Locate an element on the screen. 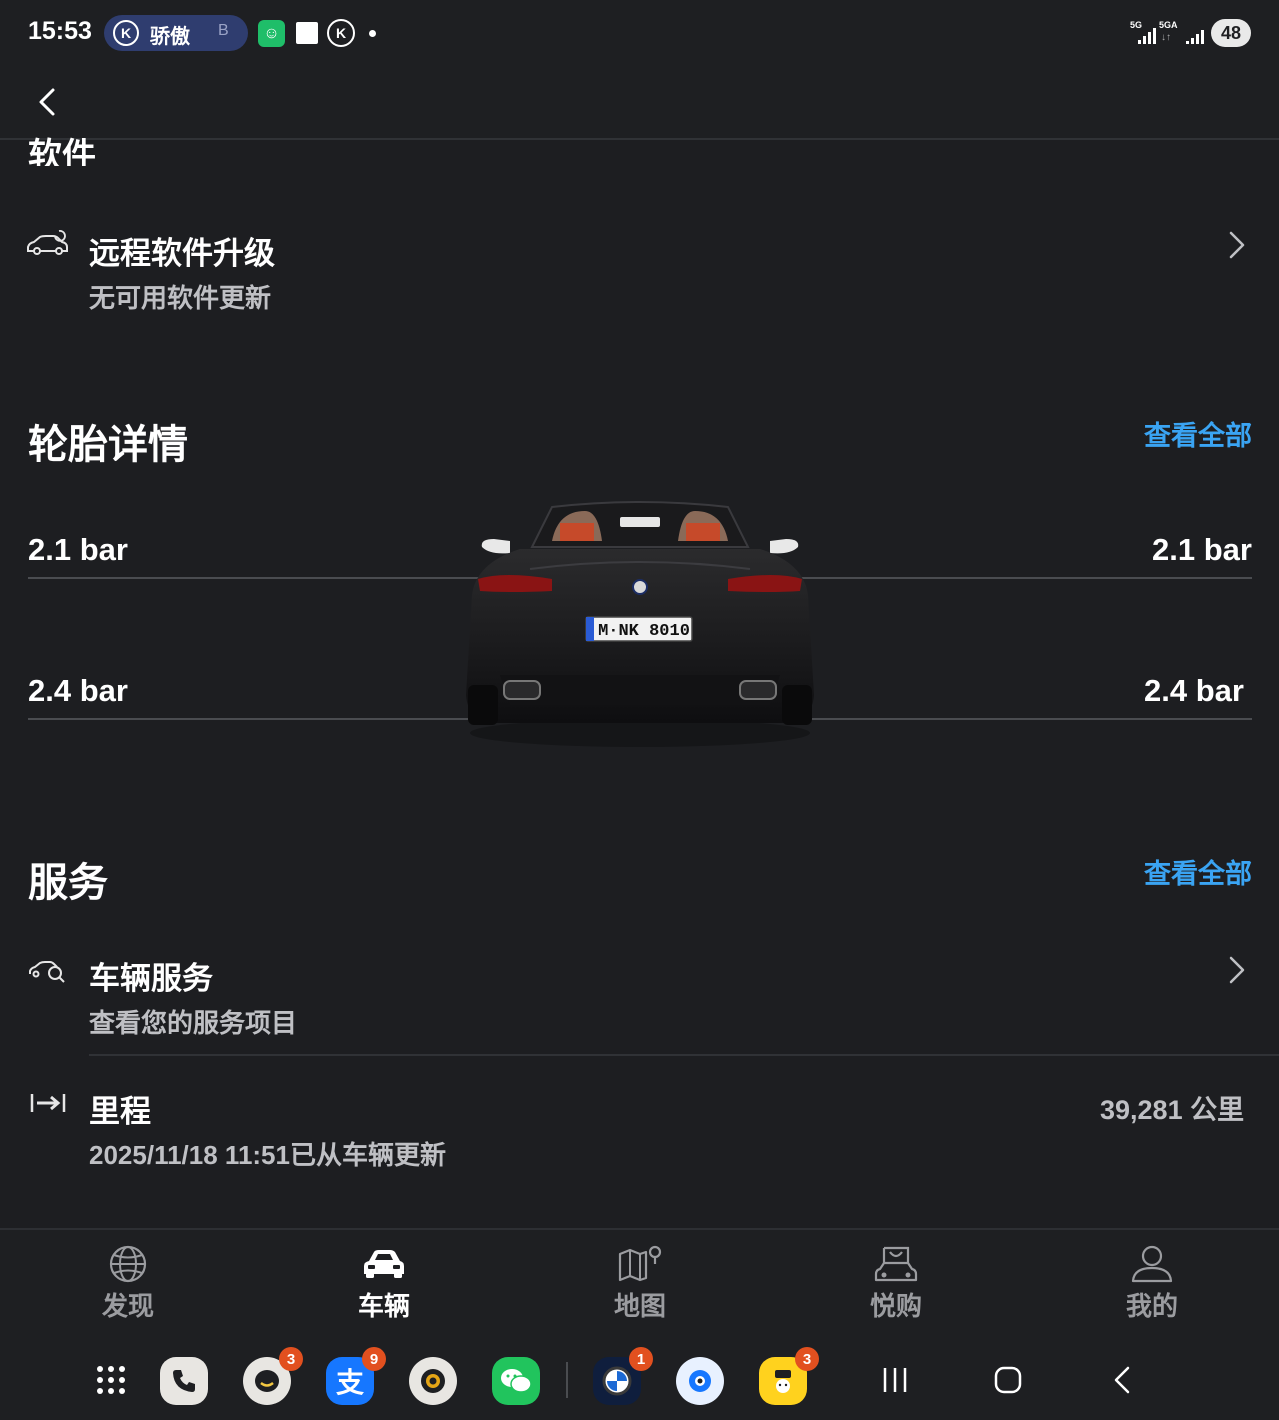 The width and height of the screenshot is (1279, 1420). mileage-row is located at coordinates (639, 1130).